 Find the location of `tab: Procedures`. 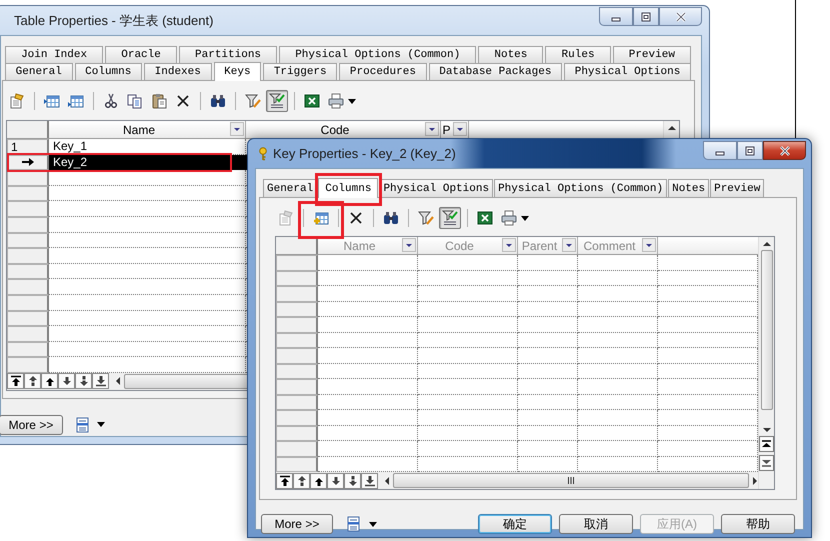

tab: Procedures is located at coordinates (383, 71).